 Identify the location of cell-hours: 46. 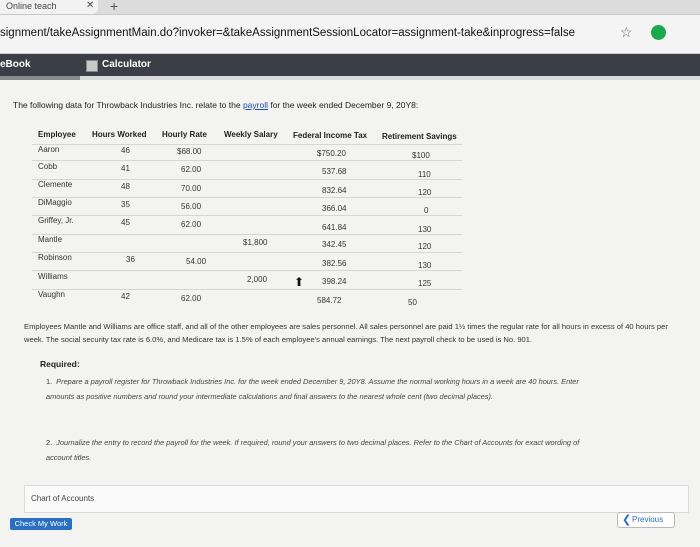
(125, 150).